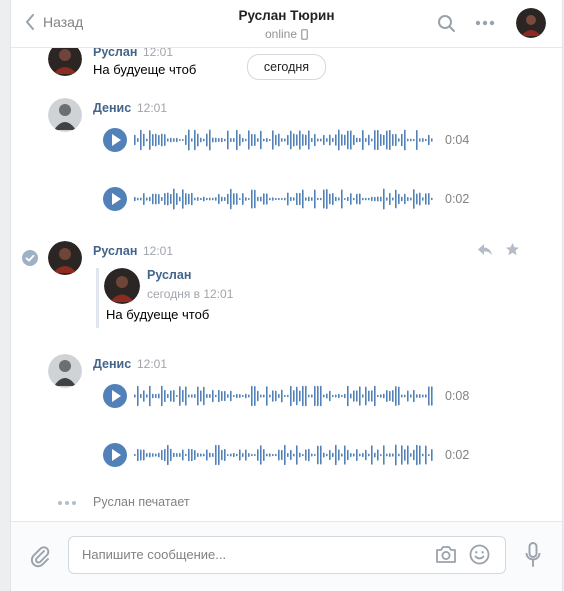 The height and width of the screenshot is (591, 564). I want to click on forwarded-author: Руслан, so click(169, 275).